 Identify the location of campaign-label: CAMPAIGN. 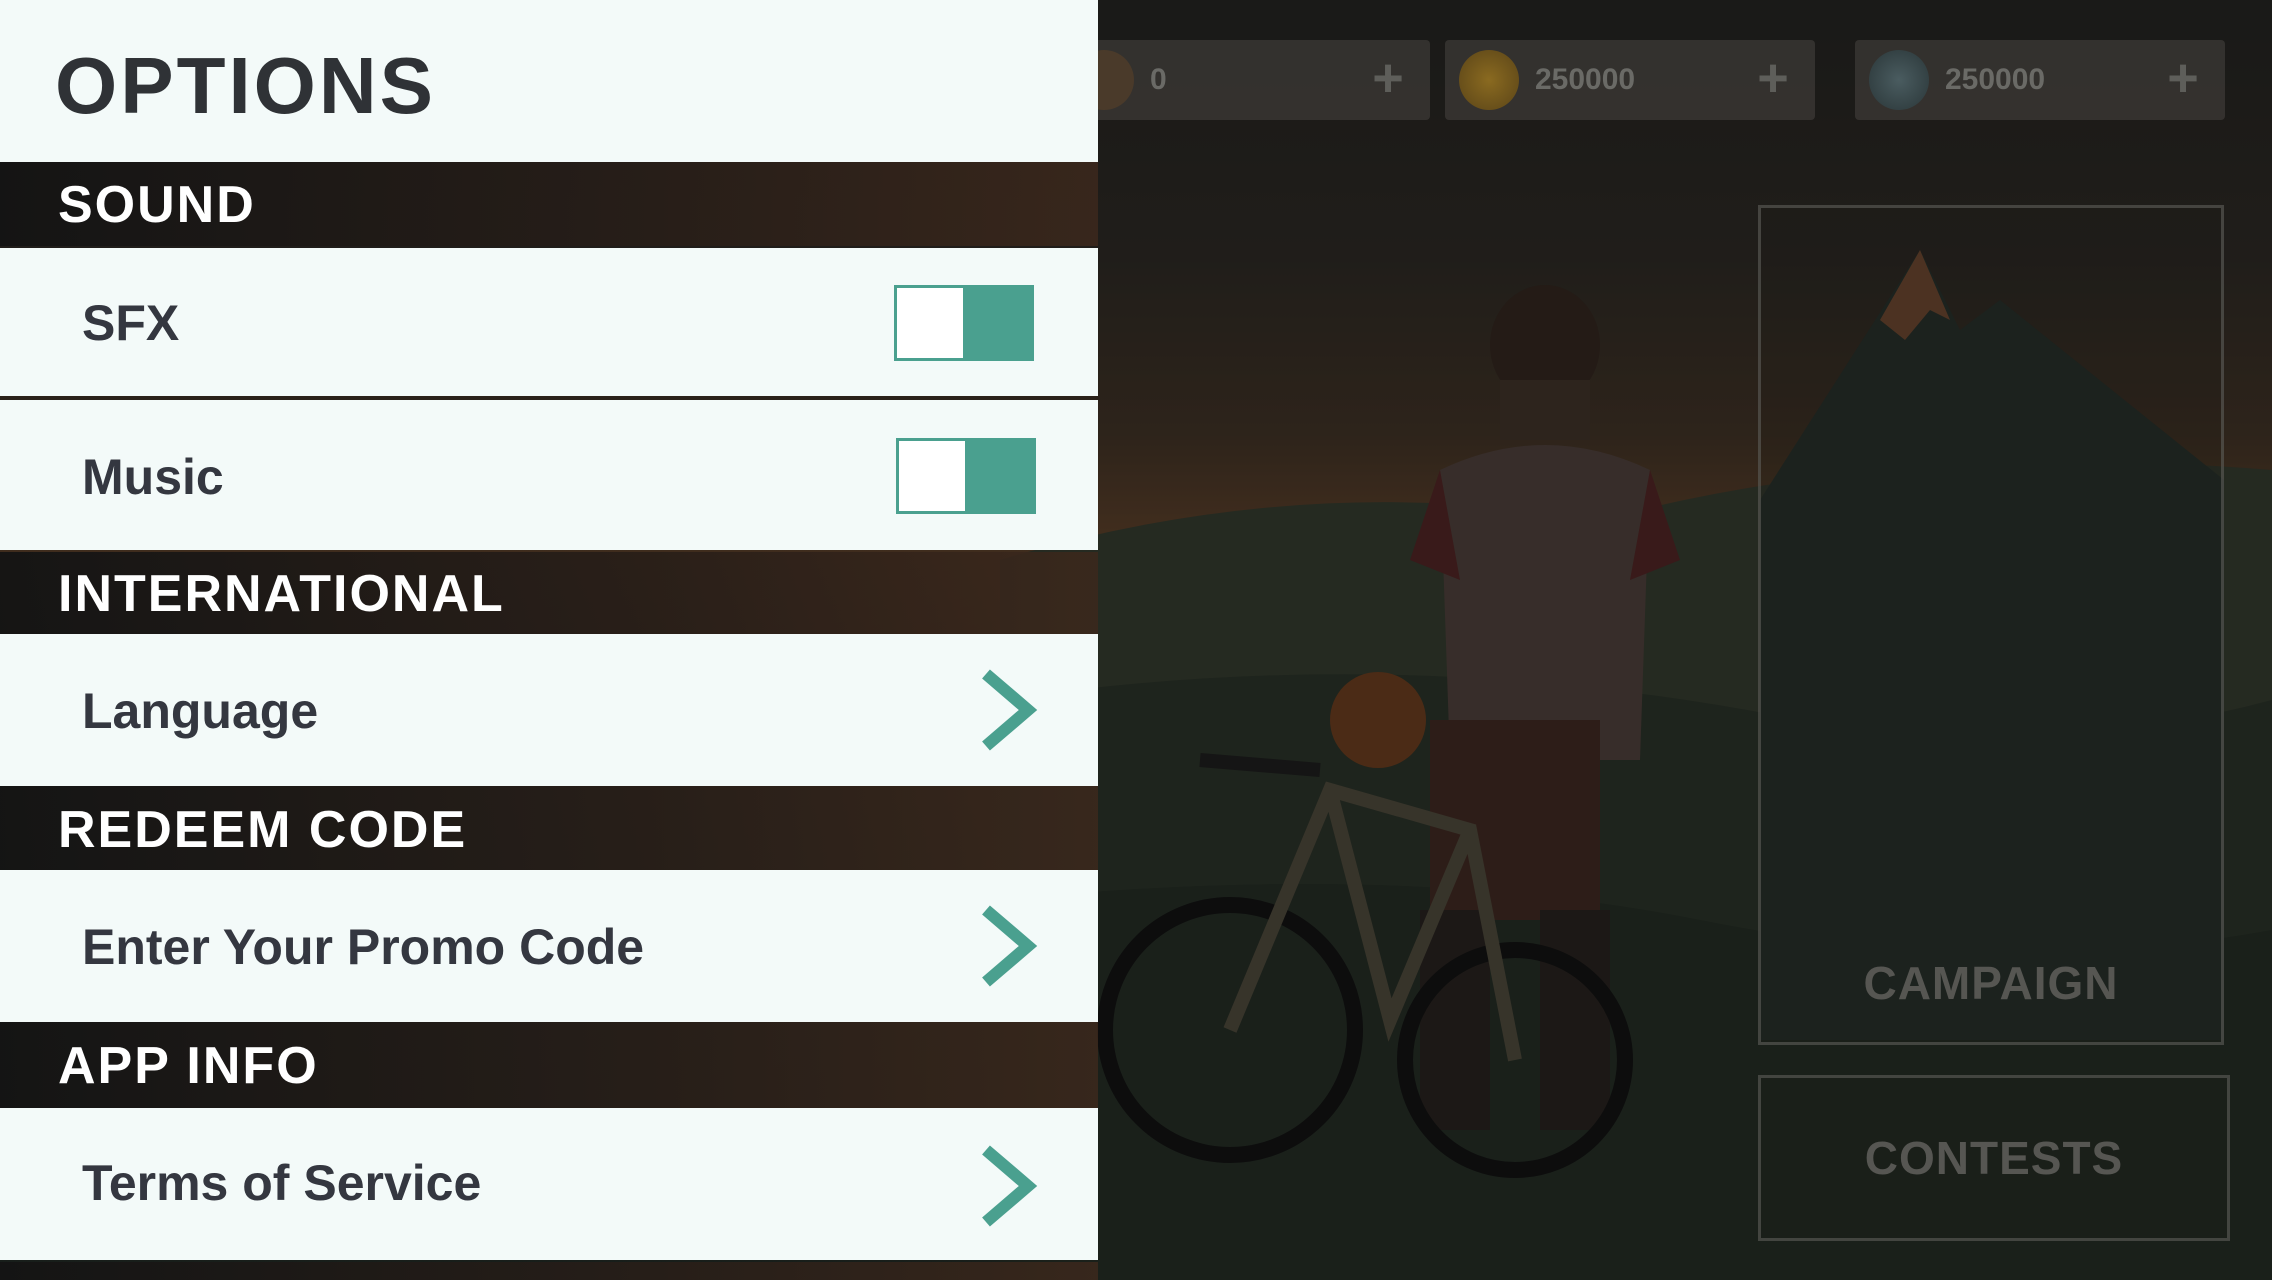
(1991, 983).